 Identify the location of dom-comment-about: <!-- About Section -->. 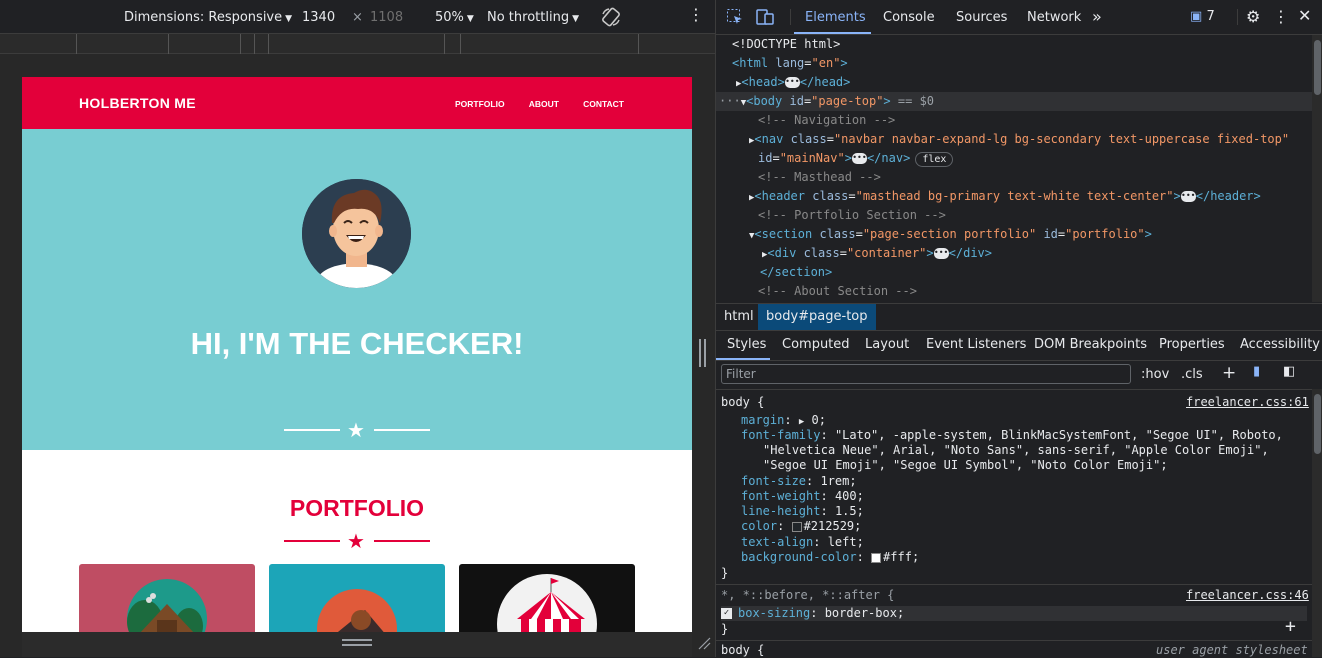
(1014, 291).